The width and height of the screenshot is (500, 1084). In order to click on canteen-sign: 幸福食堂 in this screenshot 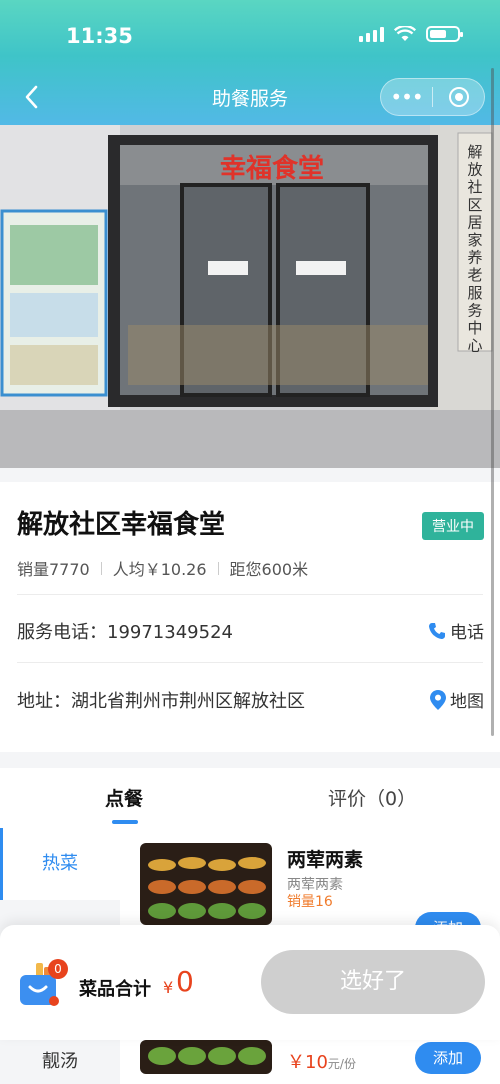, I will do `click(272, 168)`.